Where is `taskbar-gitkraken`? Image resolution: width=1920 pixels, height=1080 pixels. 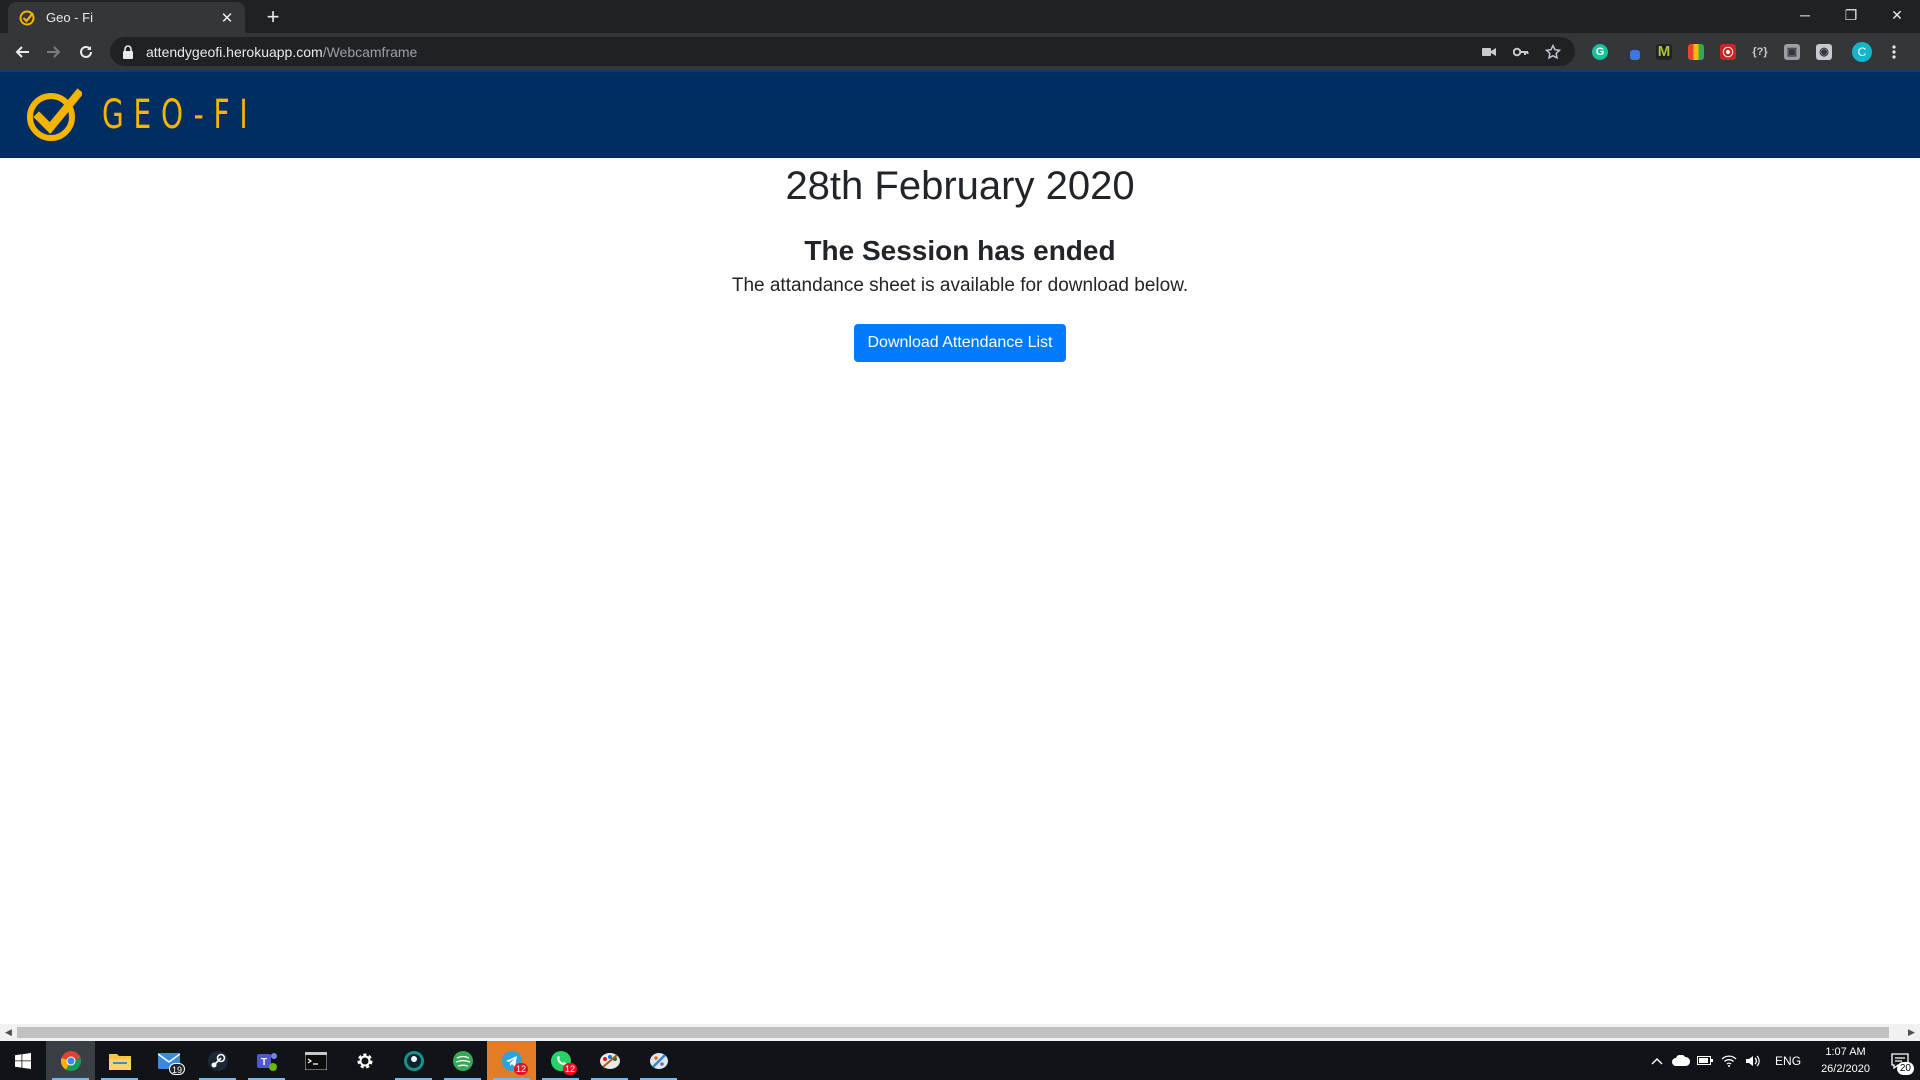
taskbar-gitkraken is located at coordinates (413, 1060).